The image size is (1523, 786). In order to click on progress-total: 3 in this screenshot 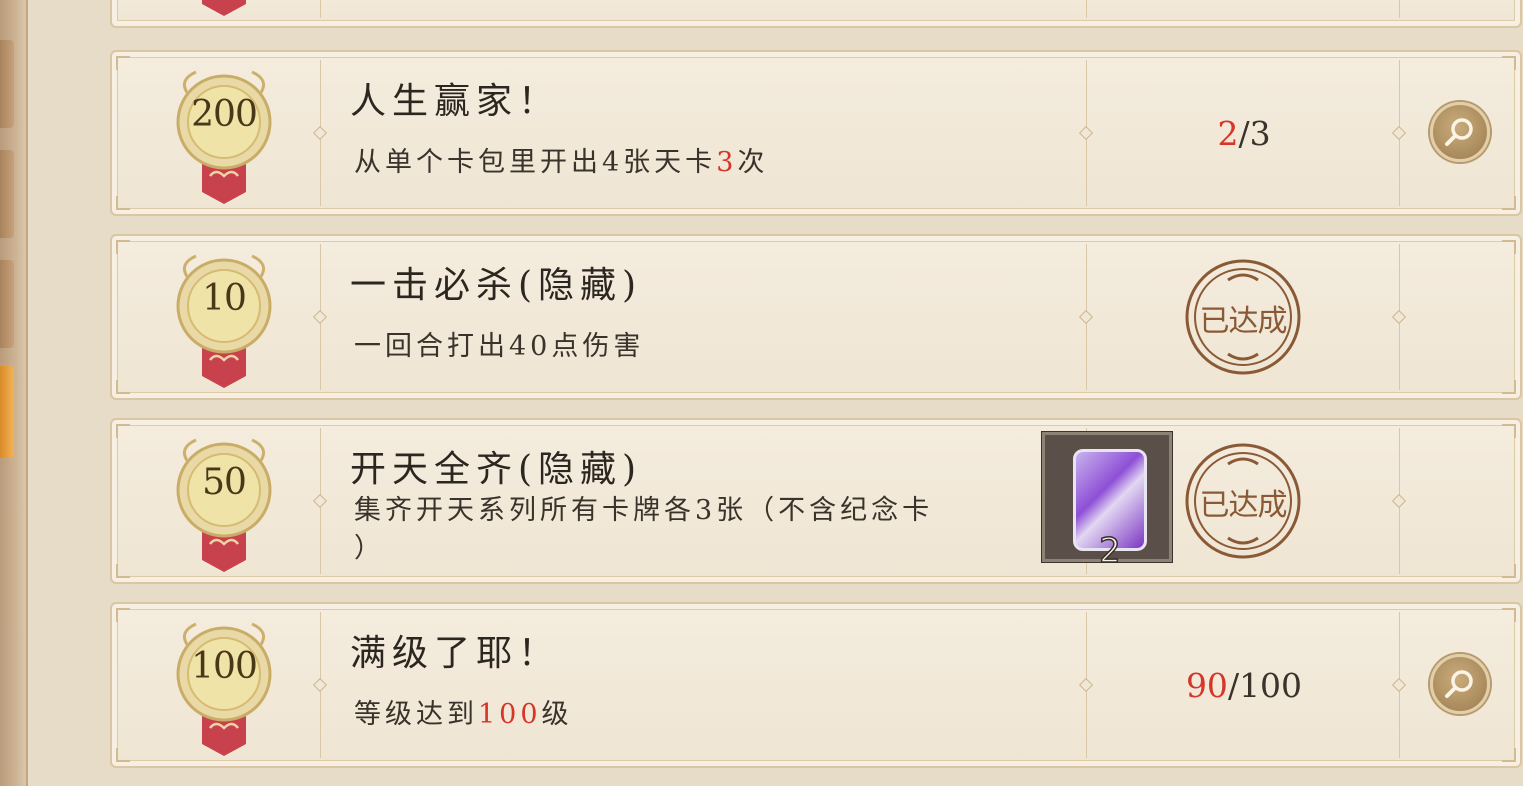, I will do `click(1260, 133)`.